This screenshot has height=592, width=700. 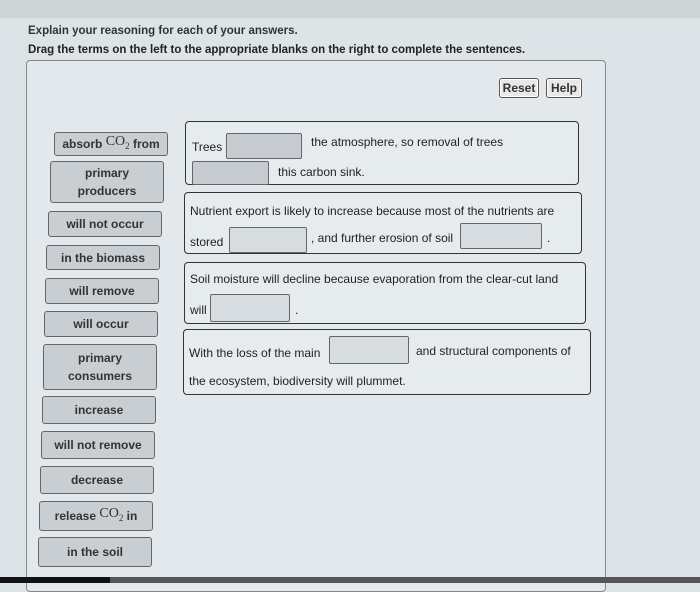 I want to click on drop-blank-2b, so click(x=501, y=236).